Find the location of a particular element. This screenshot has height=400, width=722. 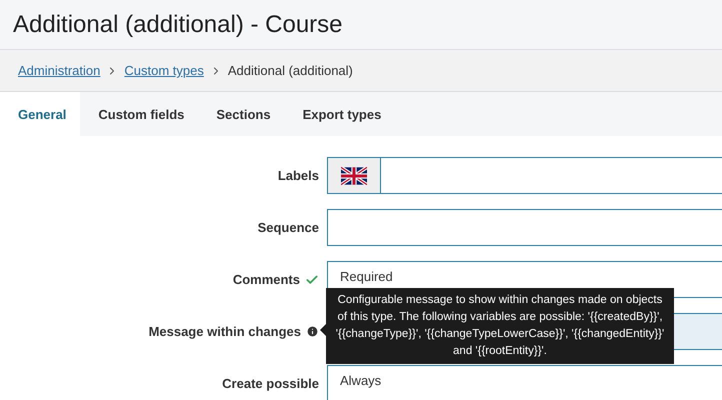

field-label: Labels is located at coordinates (298, 175).